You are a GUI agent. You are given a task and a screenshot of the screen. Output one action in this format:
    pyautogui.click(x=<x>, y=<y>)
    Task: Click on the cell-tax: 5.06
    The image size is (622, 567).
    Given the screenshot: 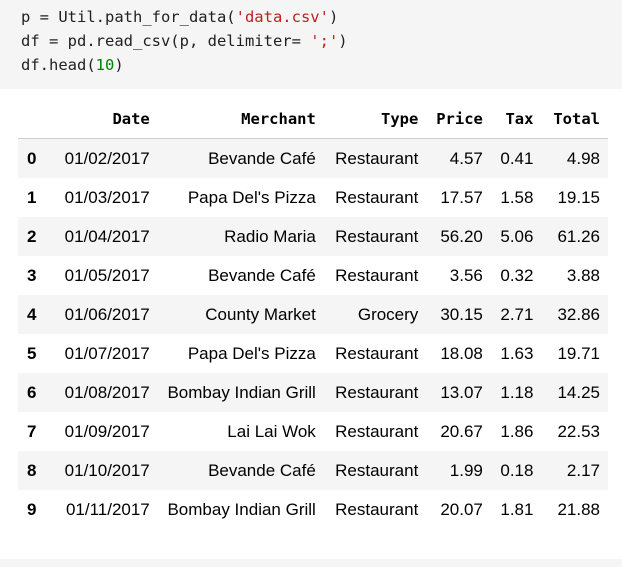 What is the action you would take?
    pyautogui.click(x=517, y=236)
    